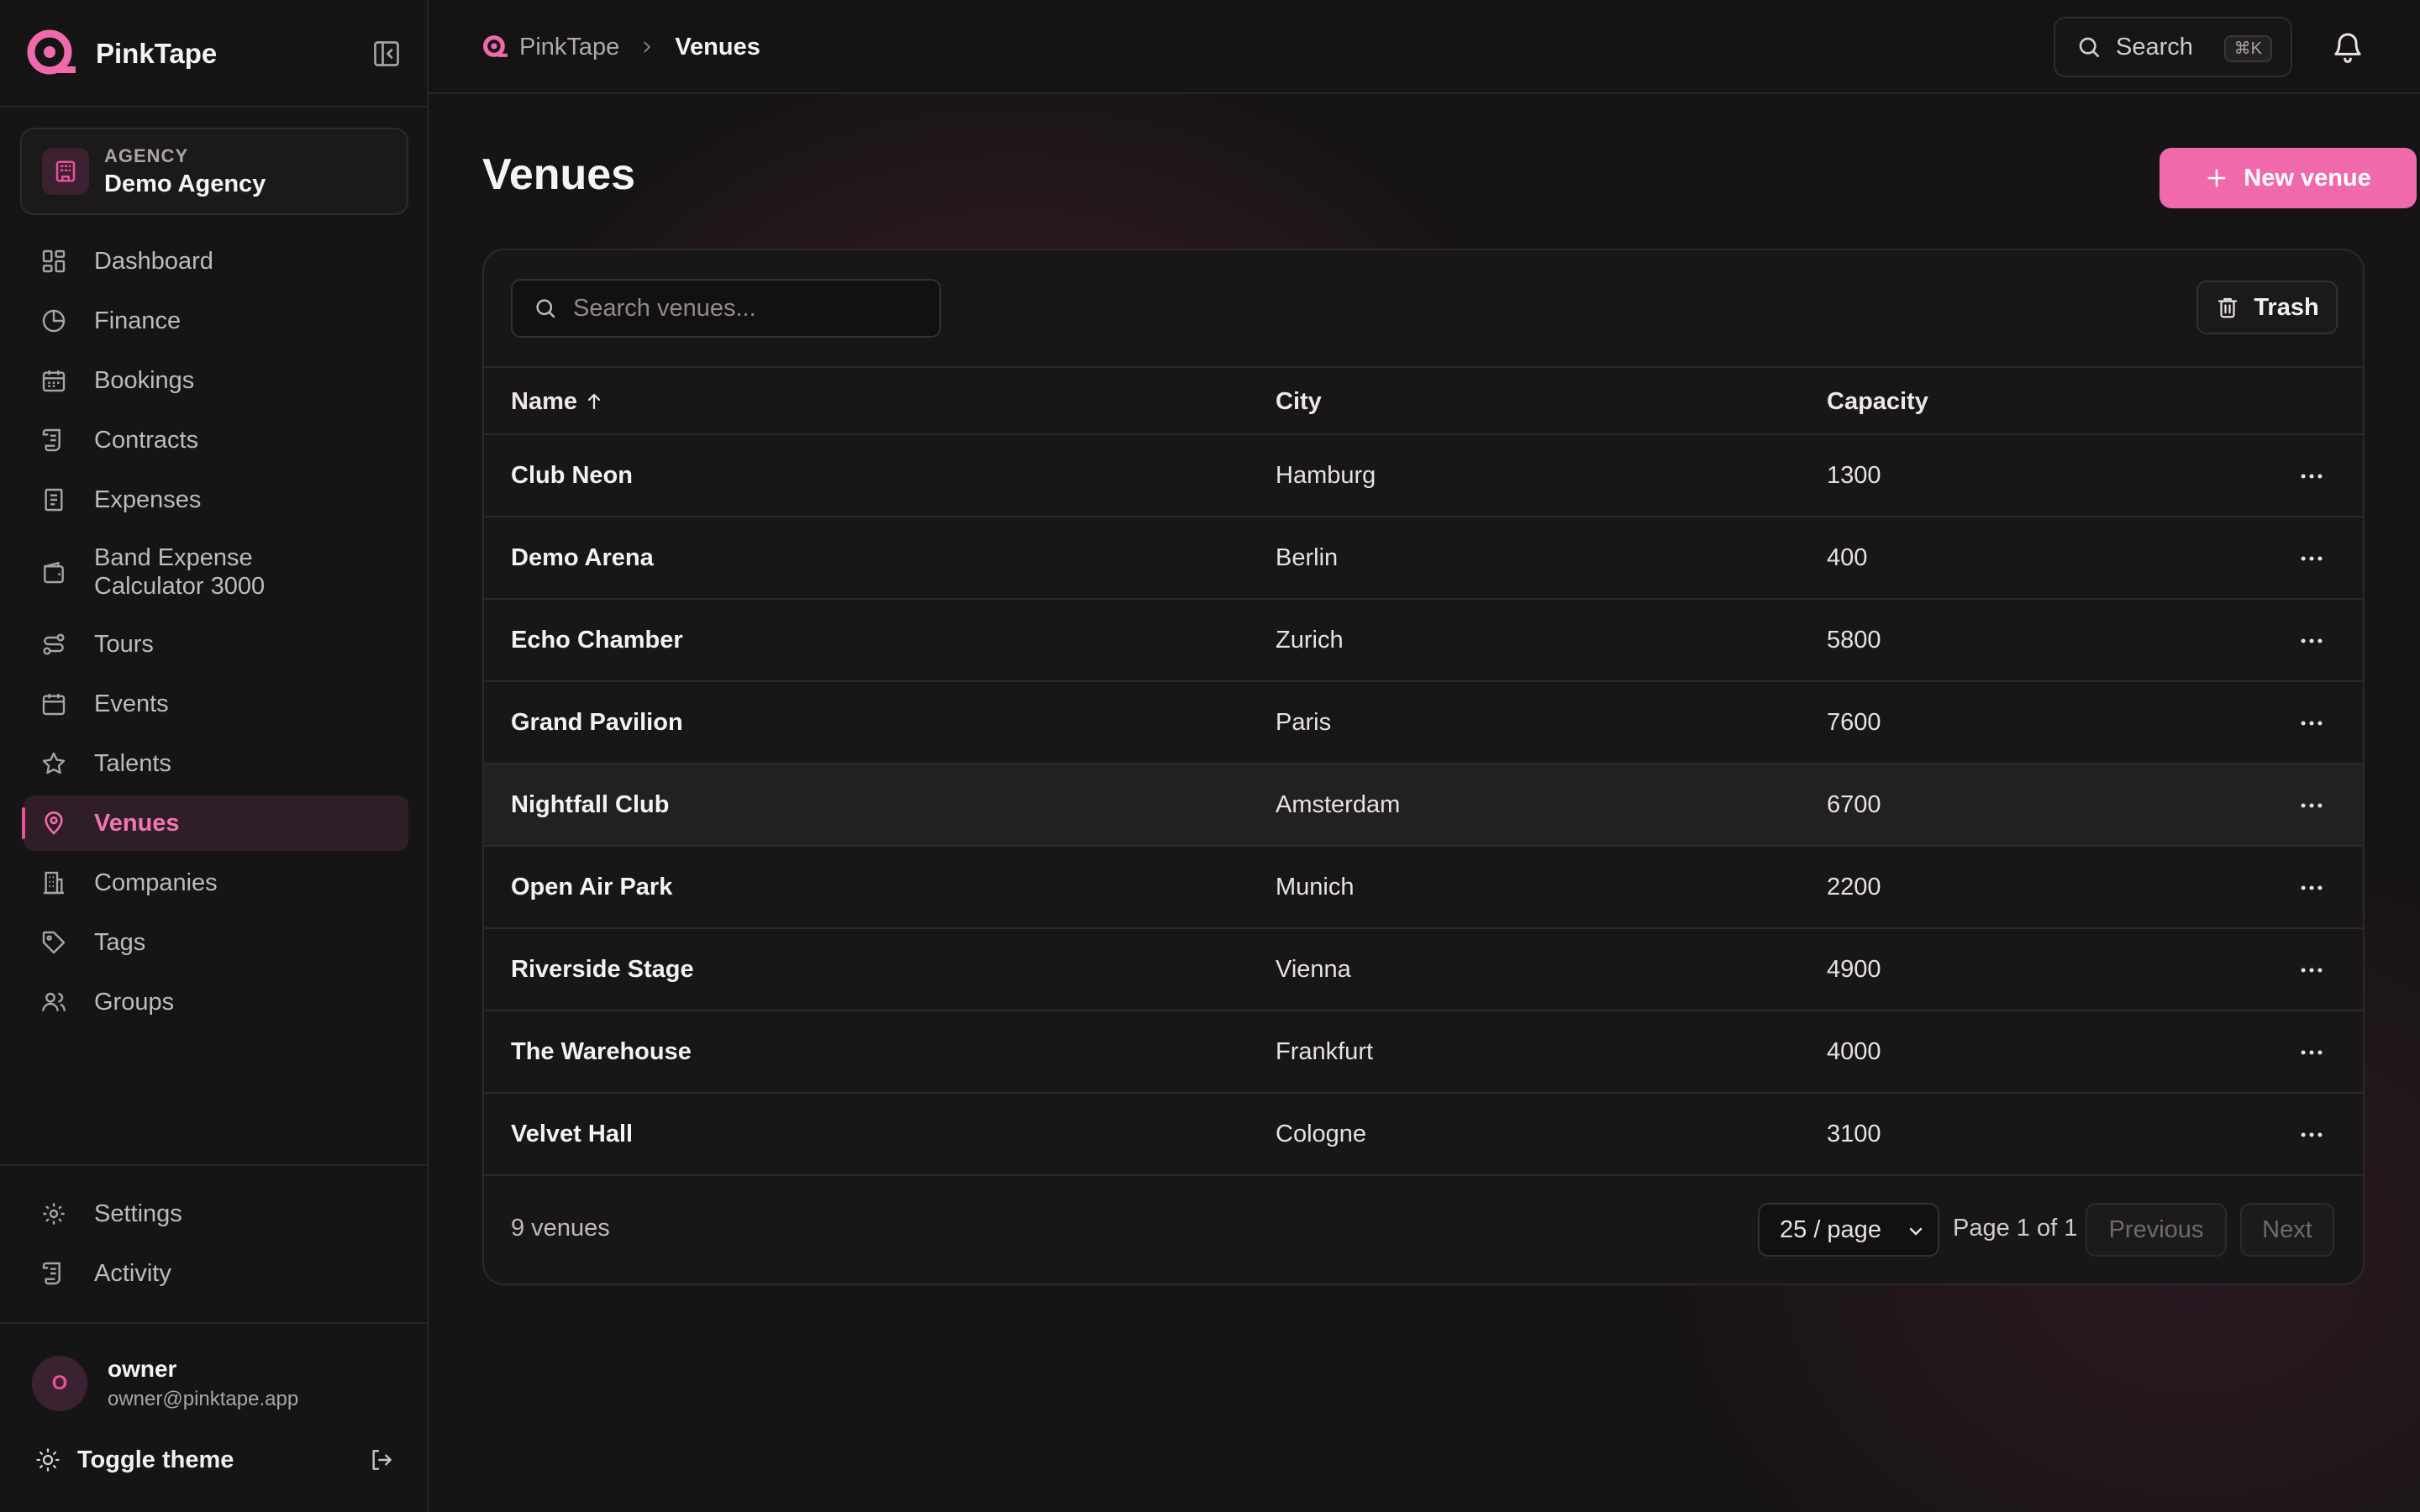 Image resolution: width=2420 pixels, height=1512 pixels. What do you see at coordinates (51, 1273) in the screenshot?
I see `scroll-text-icon` at bounding box center [51, 1273].